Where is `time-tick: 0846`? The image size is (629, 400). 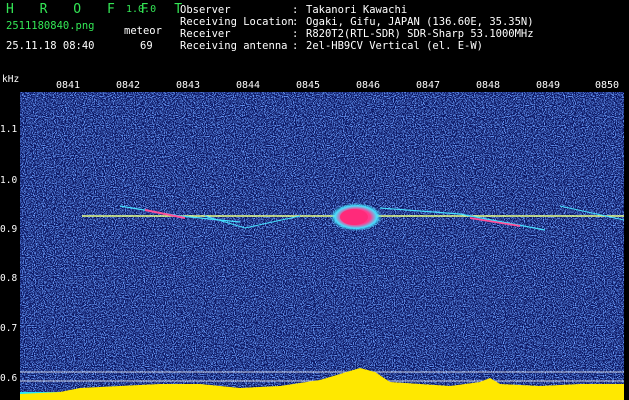
time-tick: 0846 is located at coordinates (368, 85).